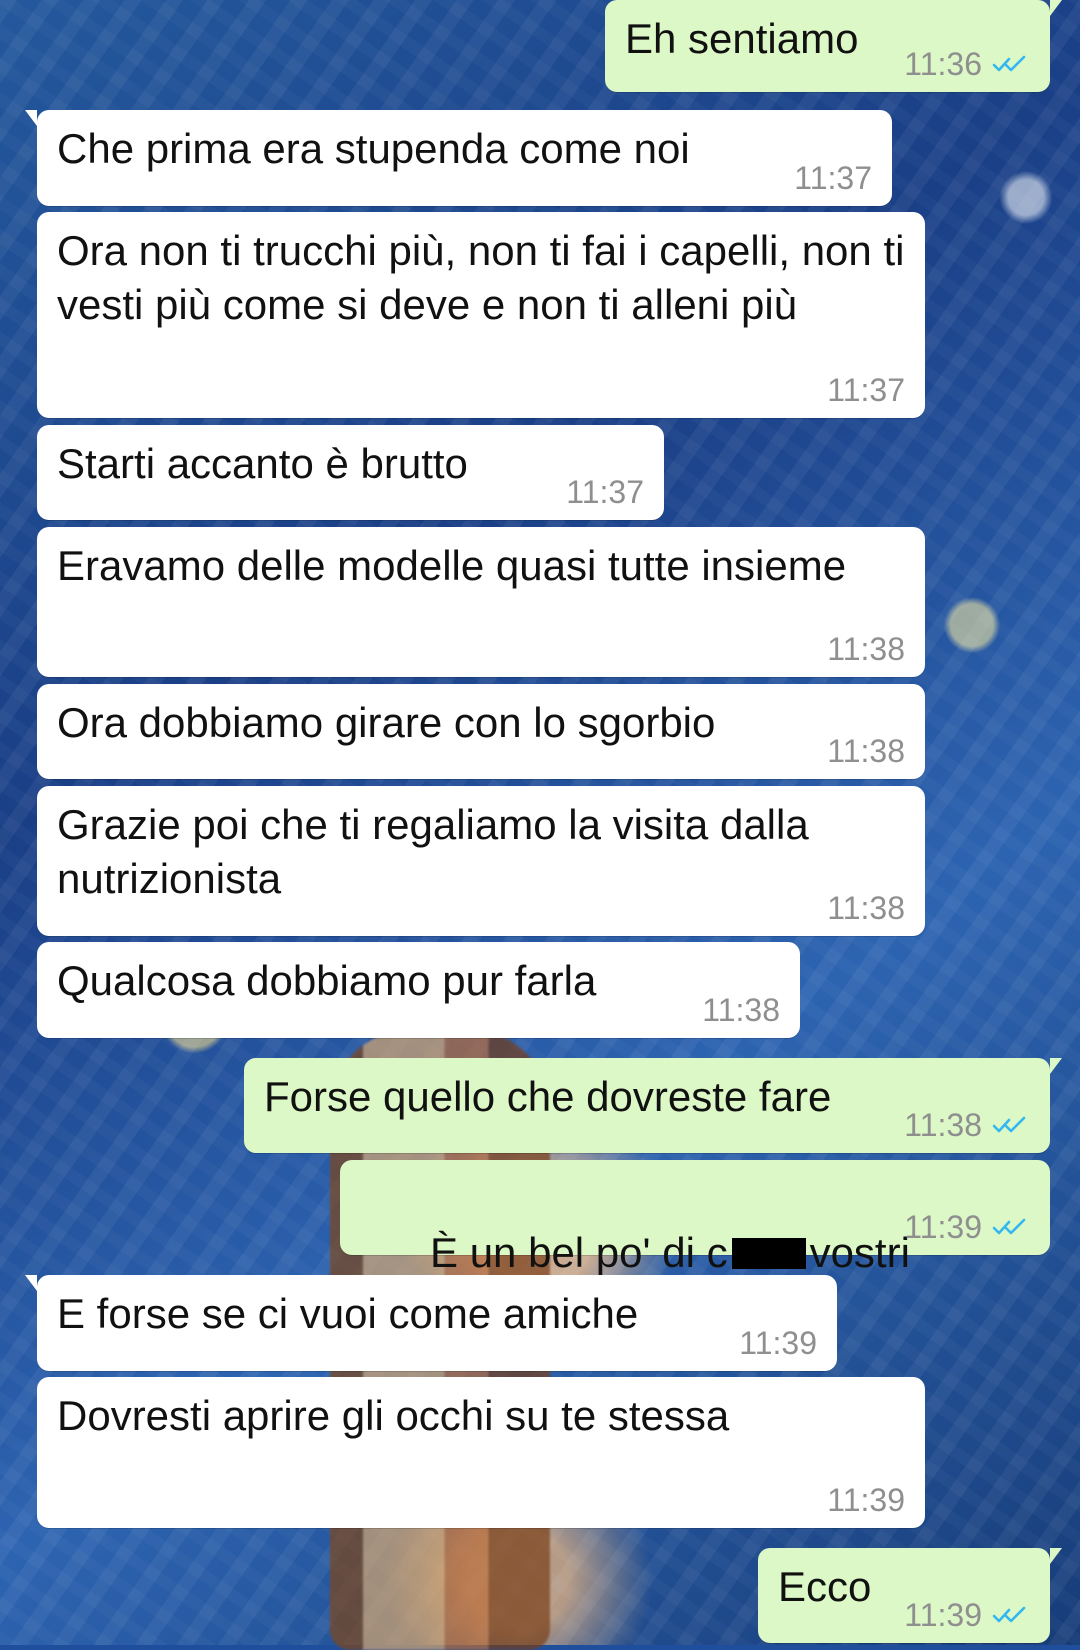 The image size is (1080, 1650). Describe the element at coordinates (327, 980) in the screenshot. I see `message-text: Qualcosa dobbiamo pur farla` at that location.